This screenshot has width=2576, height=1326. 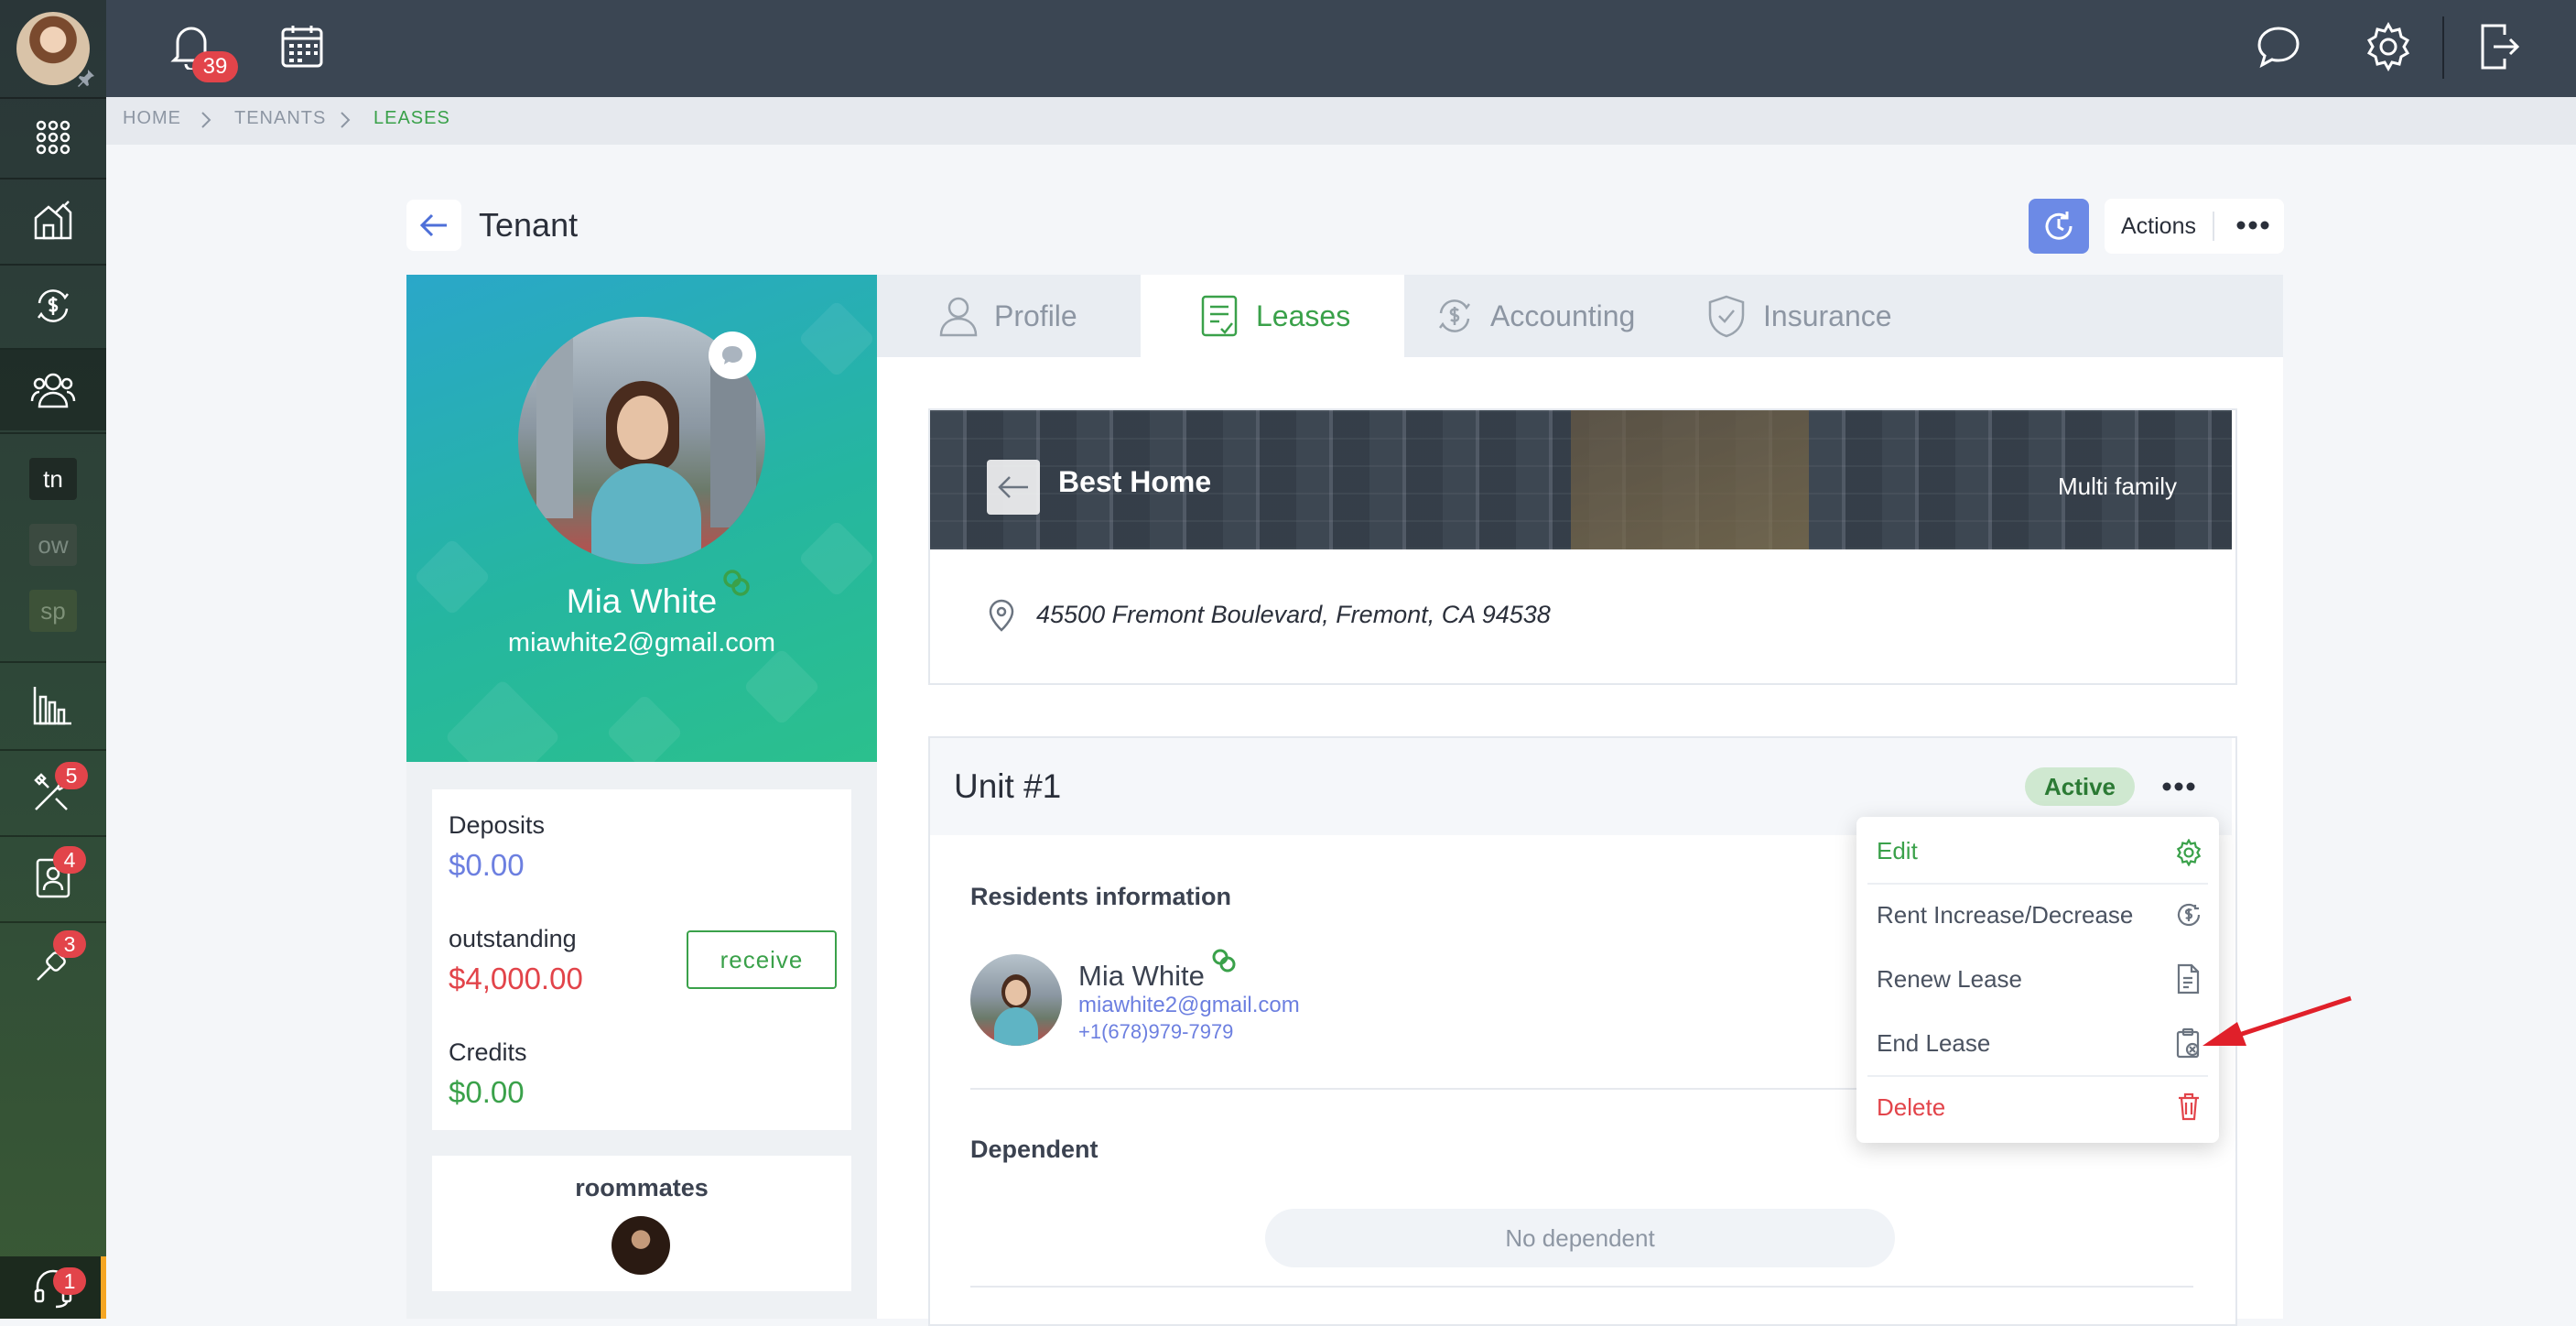 I want to click on tab-insurance: Insurance, so click(x=1810, y=316).